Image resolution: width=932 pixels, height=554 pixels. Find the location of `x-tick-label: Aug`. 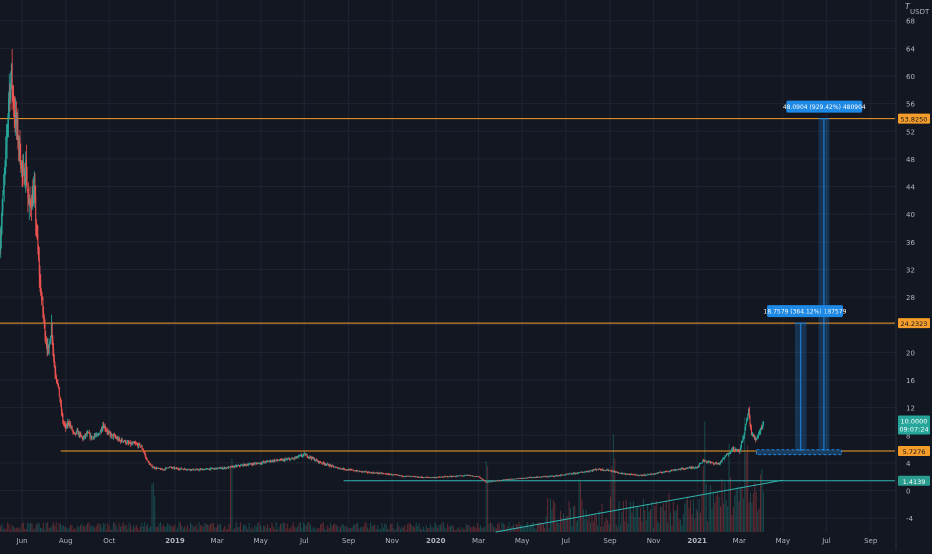

x-tick-label: Aug is located at coordinates (66, 541).